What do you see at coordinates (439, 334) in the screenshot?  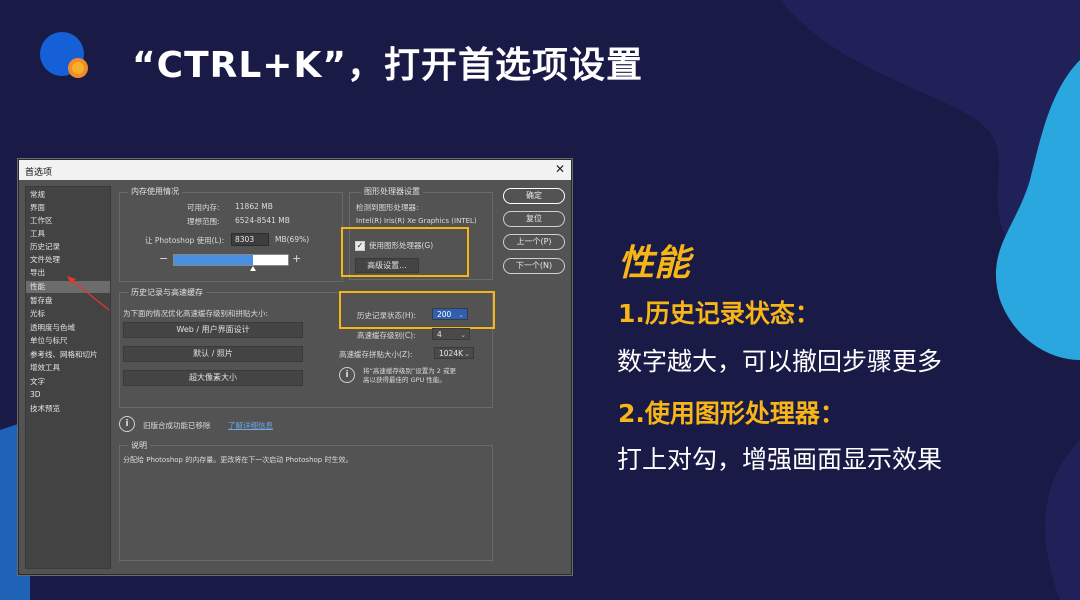 I see `cache-levels-value: 4` at bounding box center [439, 334].